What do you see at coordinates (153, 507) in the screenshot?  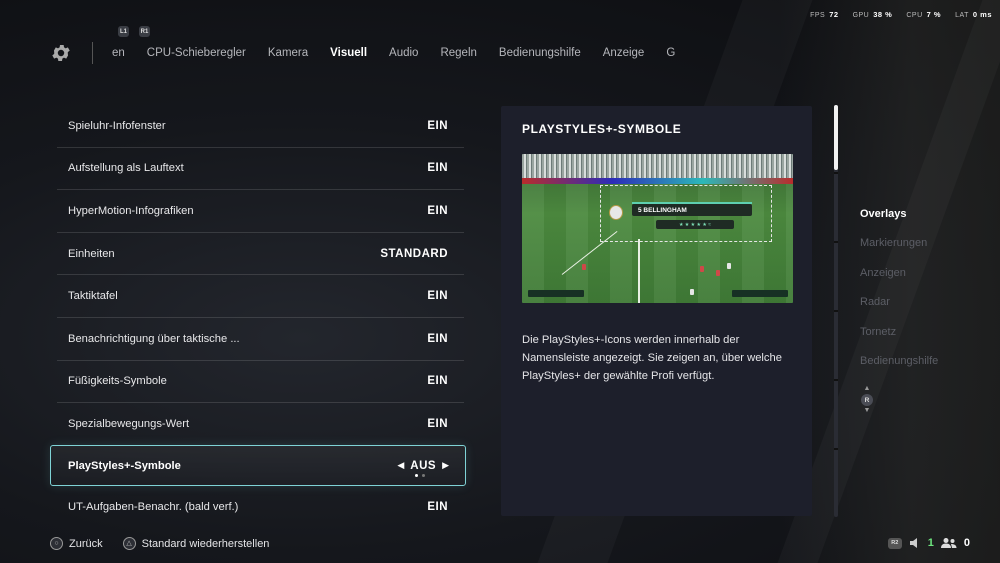 I see `setting-label: UT-Aufgaben-Benachr. (bald verf.)` at bounding box center [153, 507].